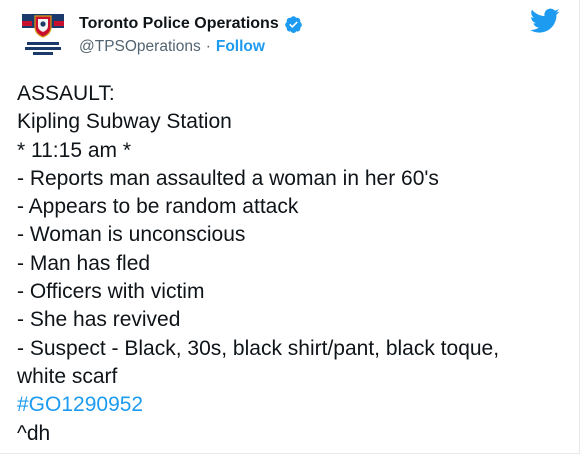 Image resolution: width=581 pixels, height=455 pixels. I want to click on display-name: Toronto Police Operations, so click(179, 24).